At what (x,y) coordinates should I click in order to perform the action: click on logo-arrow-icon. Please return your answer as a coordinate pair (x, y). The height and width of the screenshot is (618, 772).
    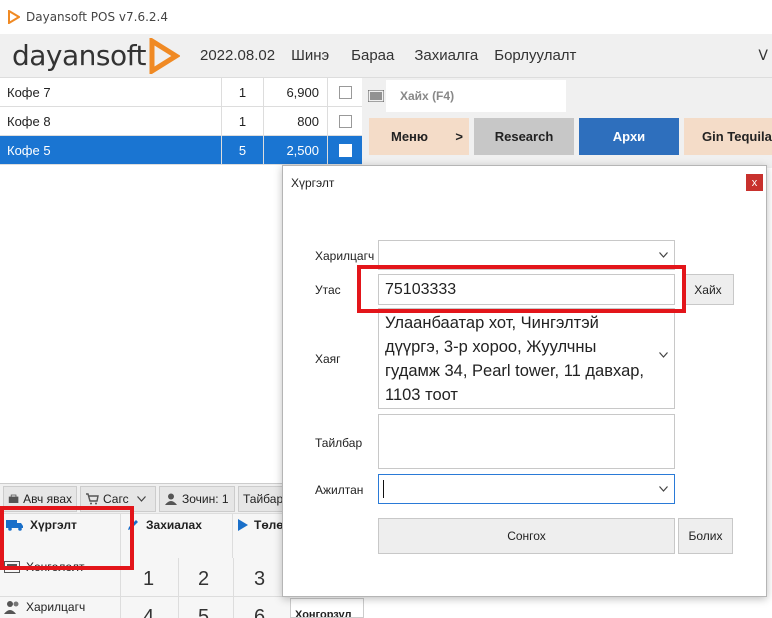
    Looking at the image, I should click on (164, 55).